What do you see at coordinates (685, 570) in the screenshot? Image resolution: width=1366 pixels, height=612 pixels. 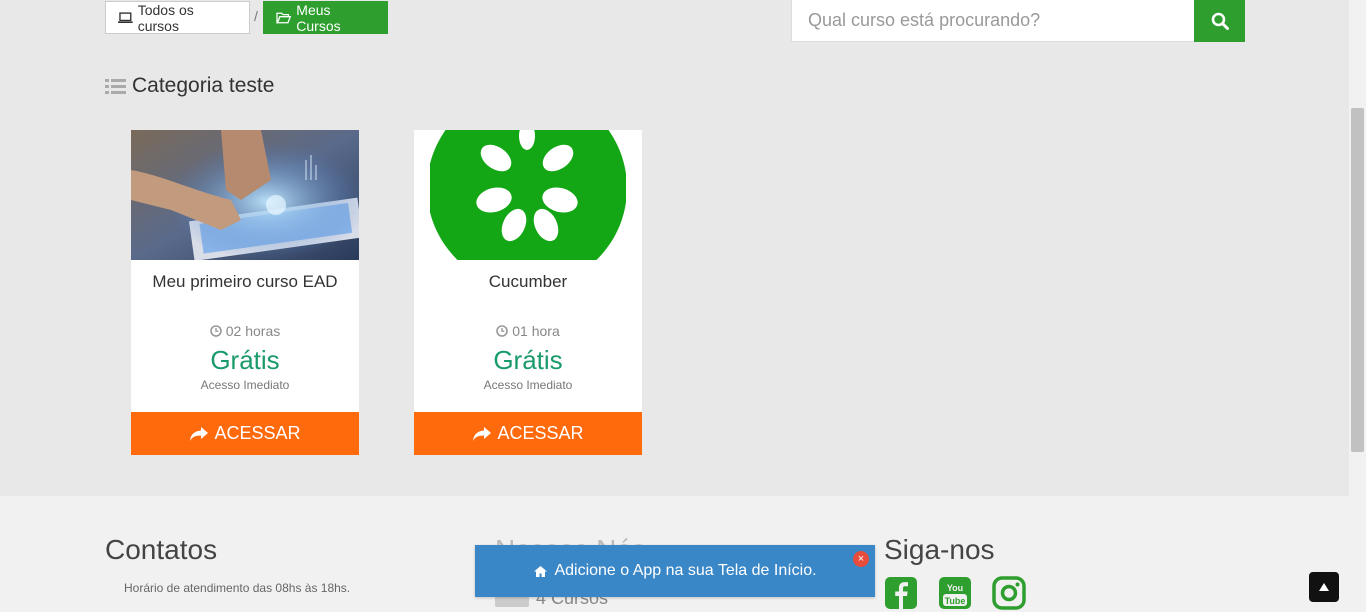 I see `banner-text: Adicione o App na sua Tela de Início.` at bounding box center [685, 570].